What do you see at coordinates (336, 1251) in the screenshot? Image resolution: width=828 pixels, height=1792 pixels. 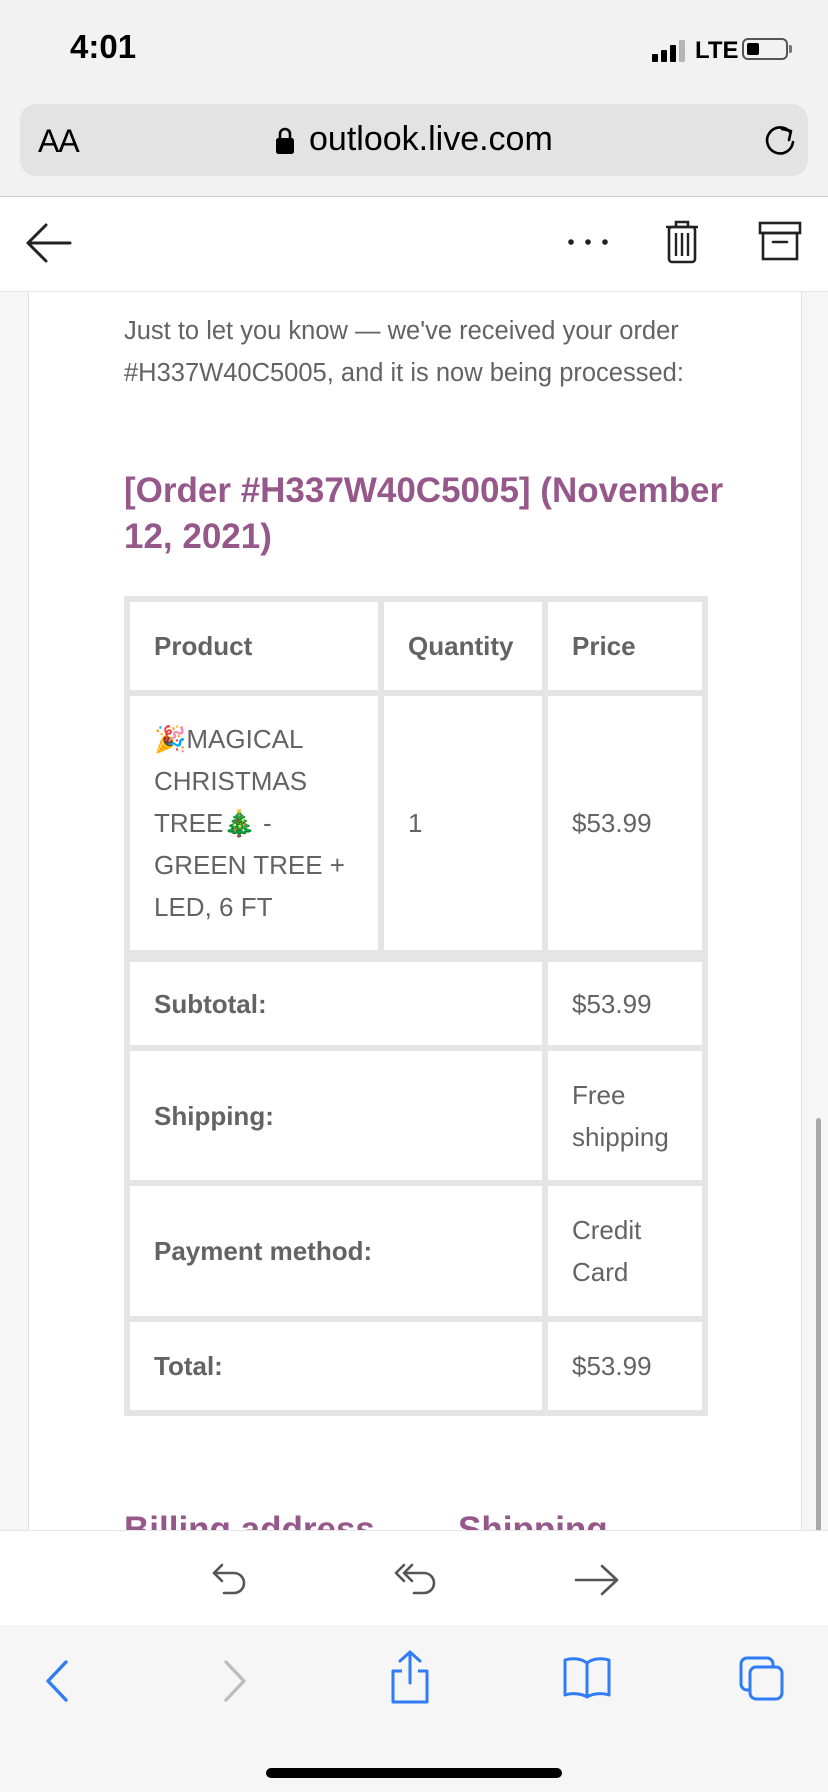 I see `payment-method-label: Payment method:` at bounding box center [336, 1251].